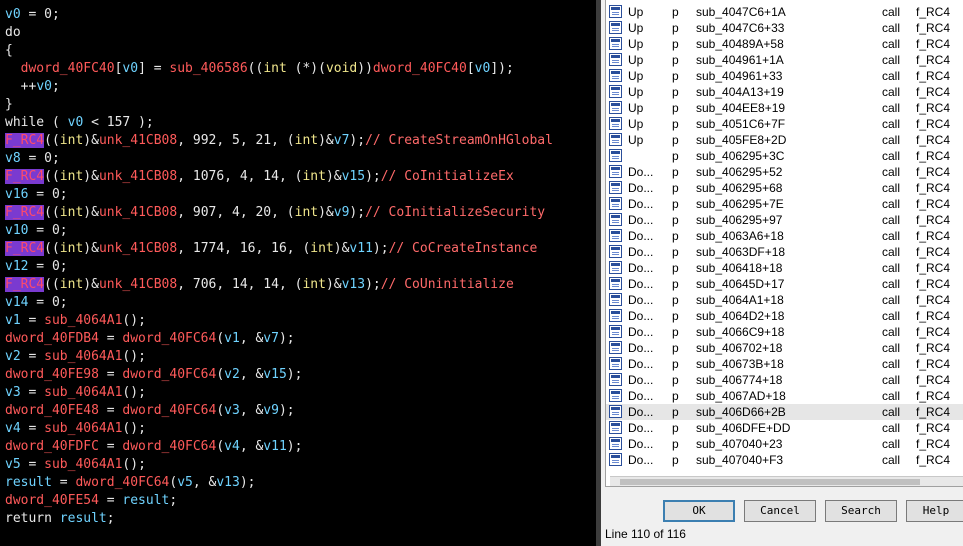 Image resolution: width=963 pixels, height=546 pixels. I want to click on xref-row: Up p sub_404EE8+19 call f_RC4, so click(784, 108).